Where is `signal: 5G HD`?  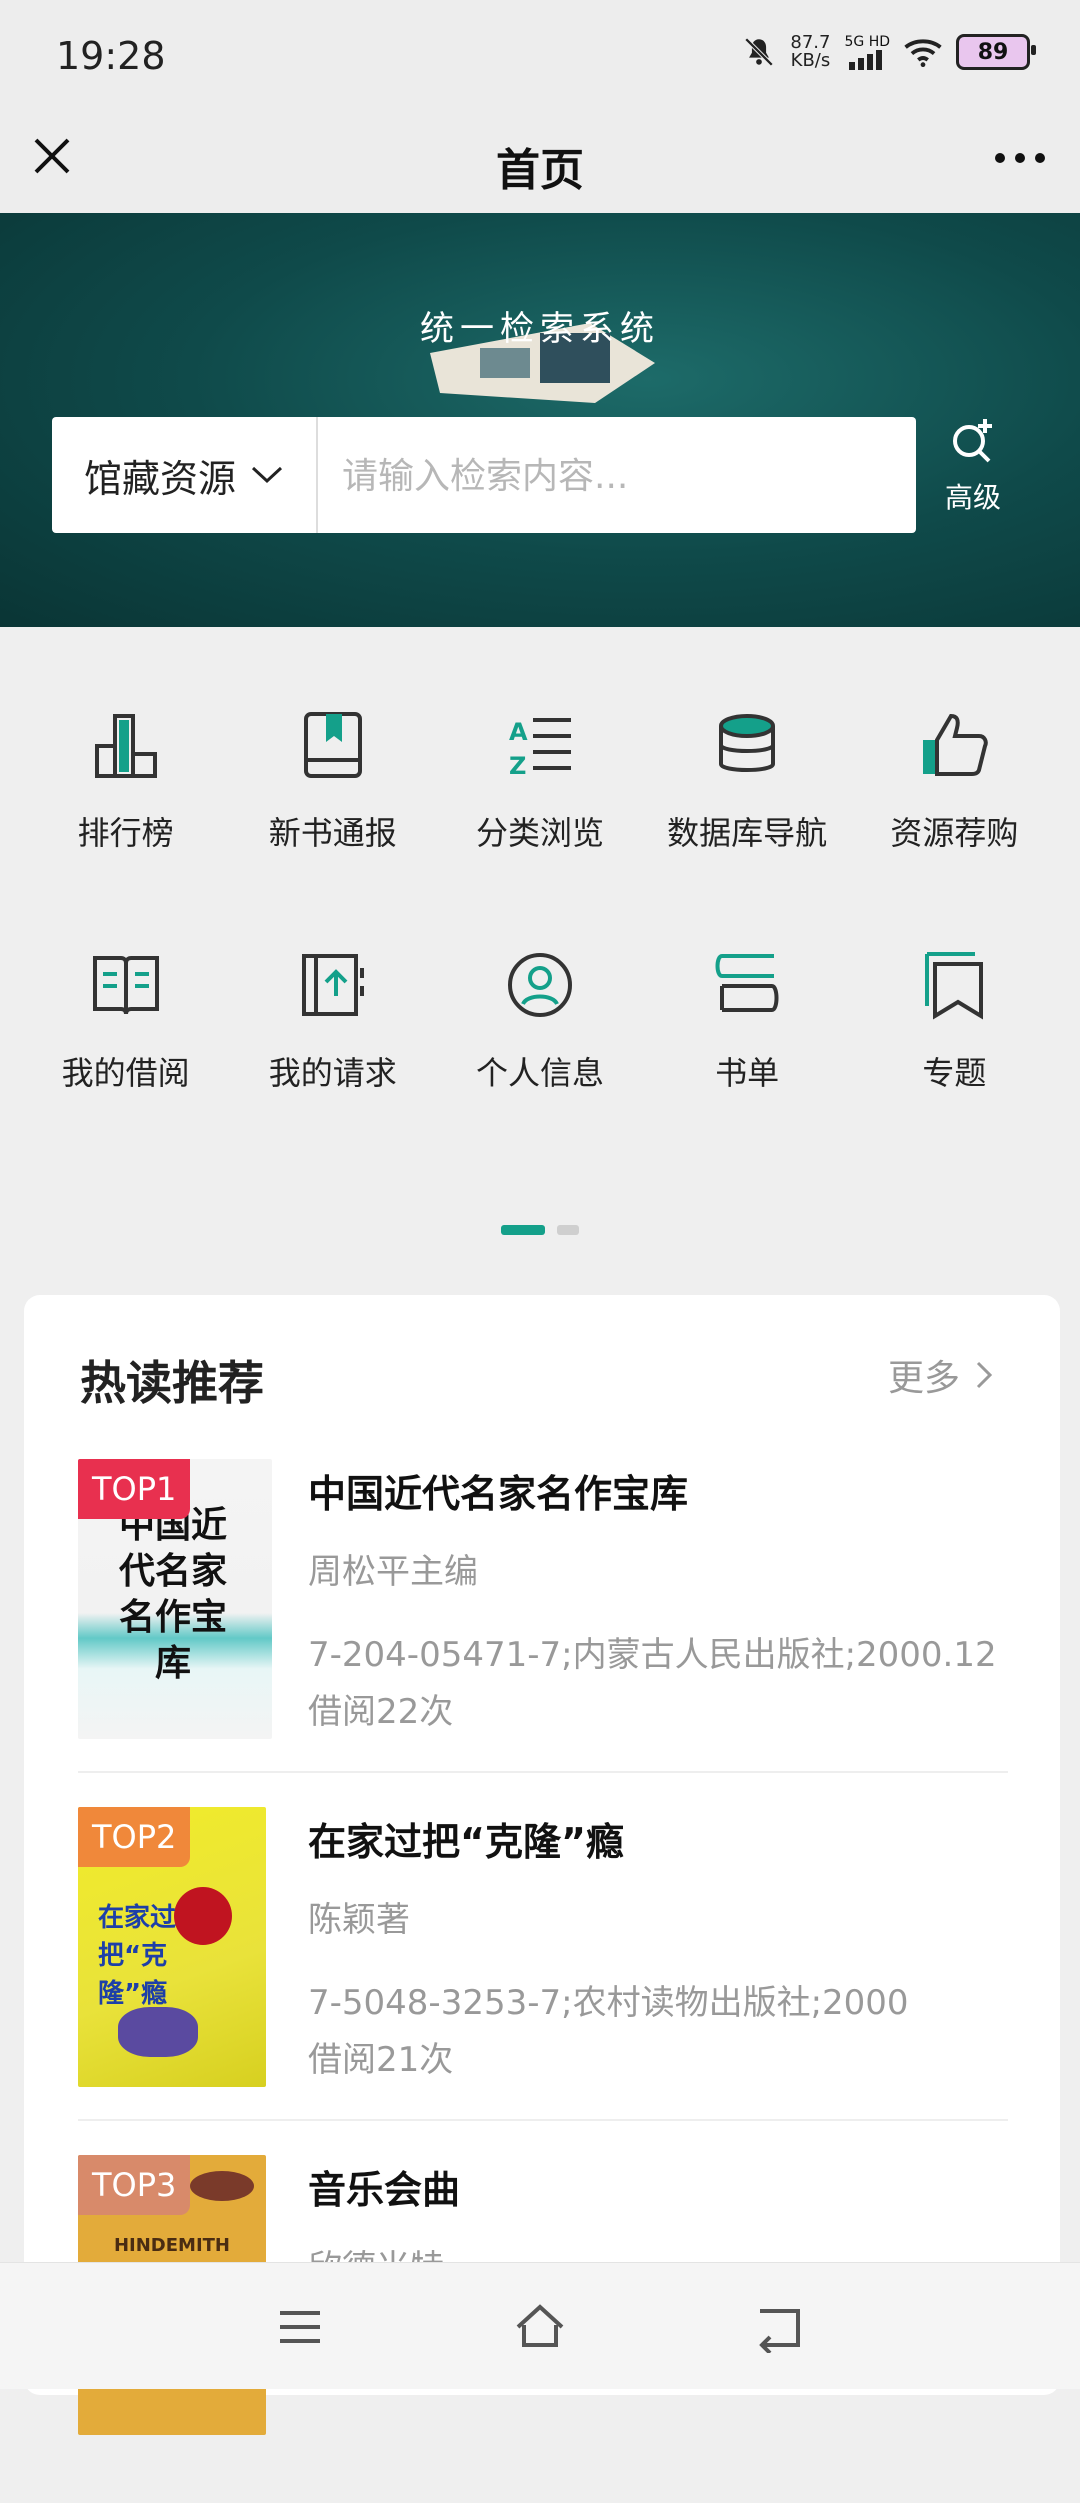
signal: 5G HD is located at coordinates (867, 52).